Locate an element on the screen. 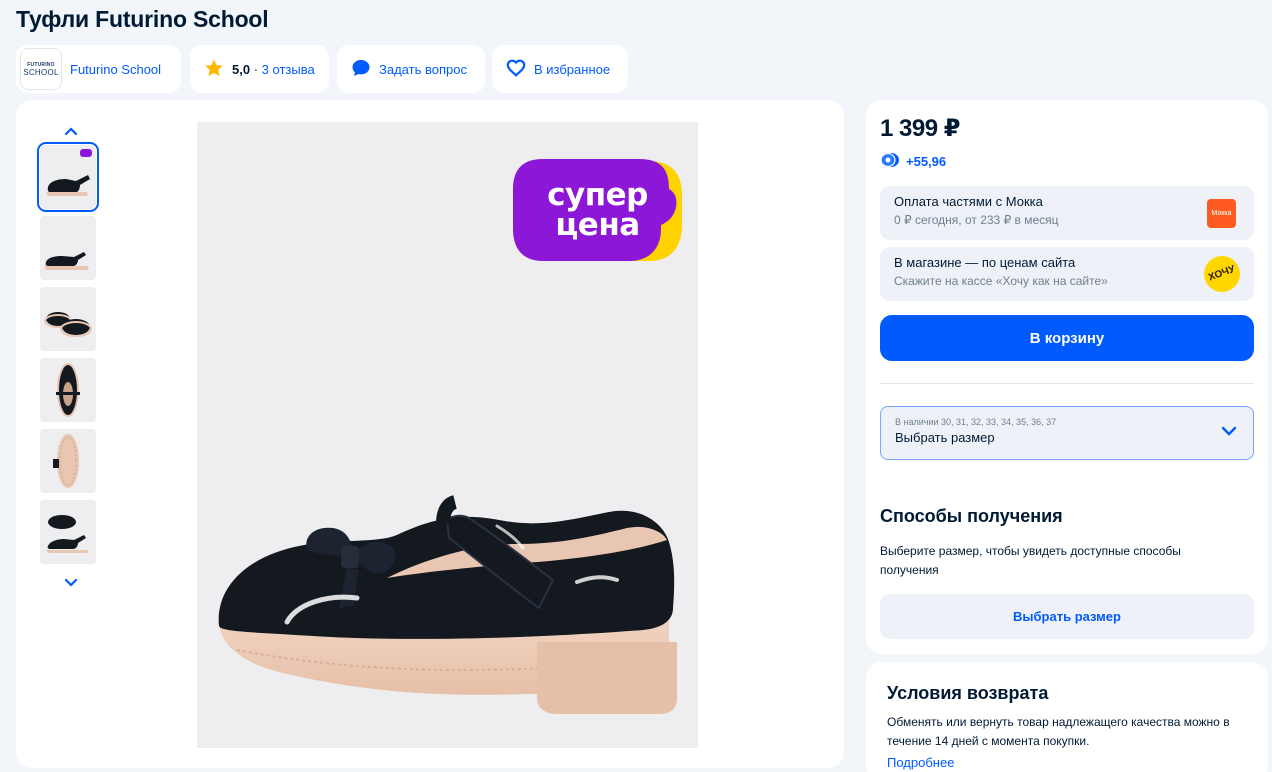  heart-icon is located at coordinates (516, 69).